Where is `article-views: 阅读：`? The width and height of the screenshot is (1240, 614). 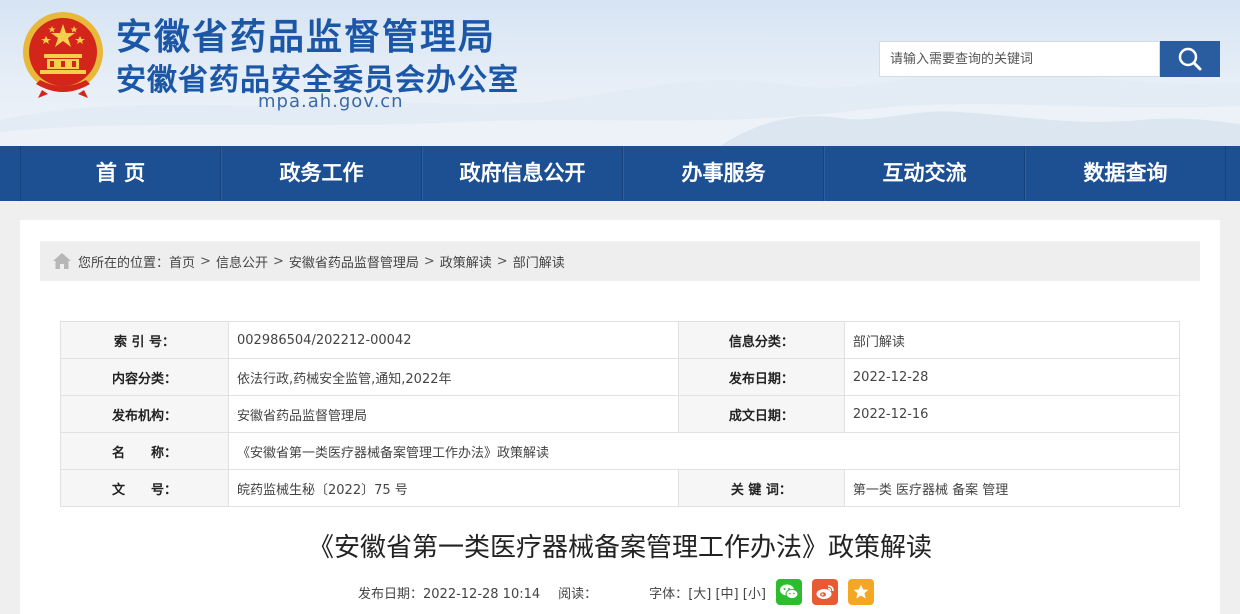 article-views: 阅读： is located at coordinates (578, 594).